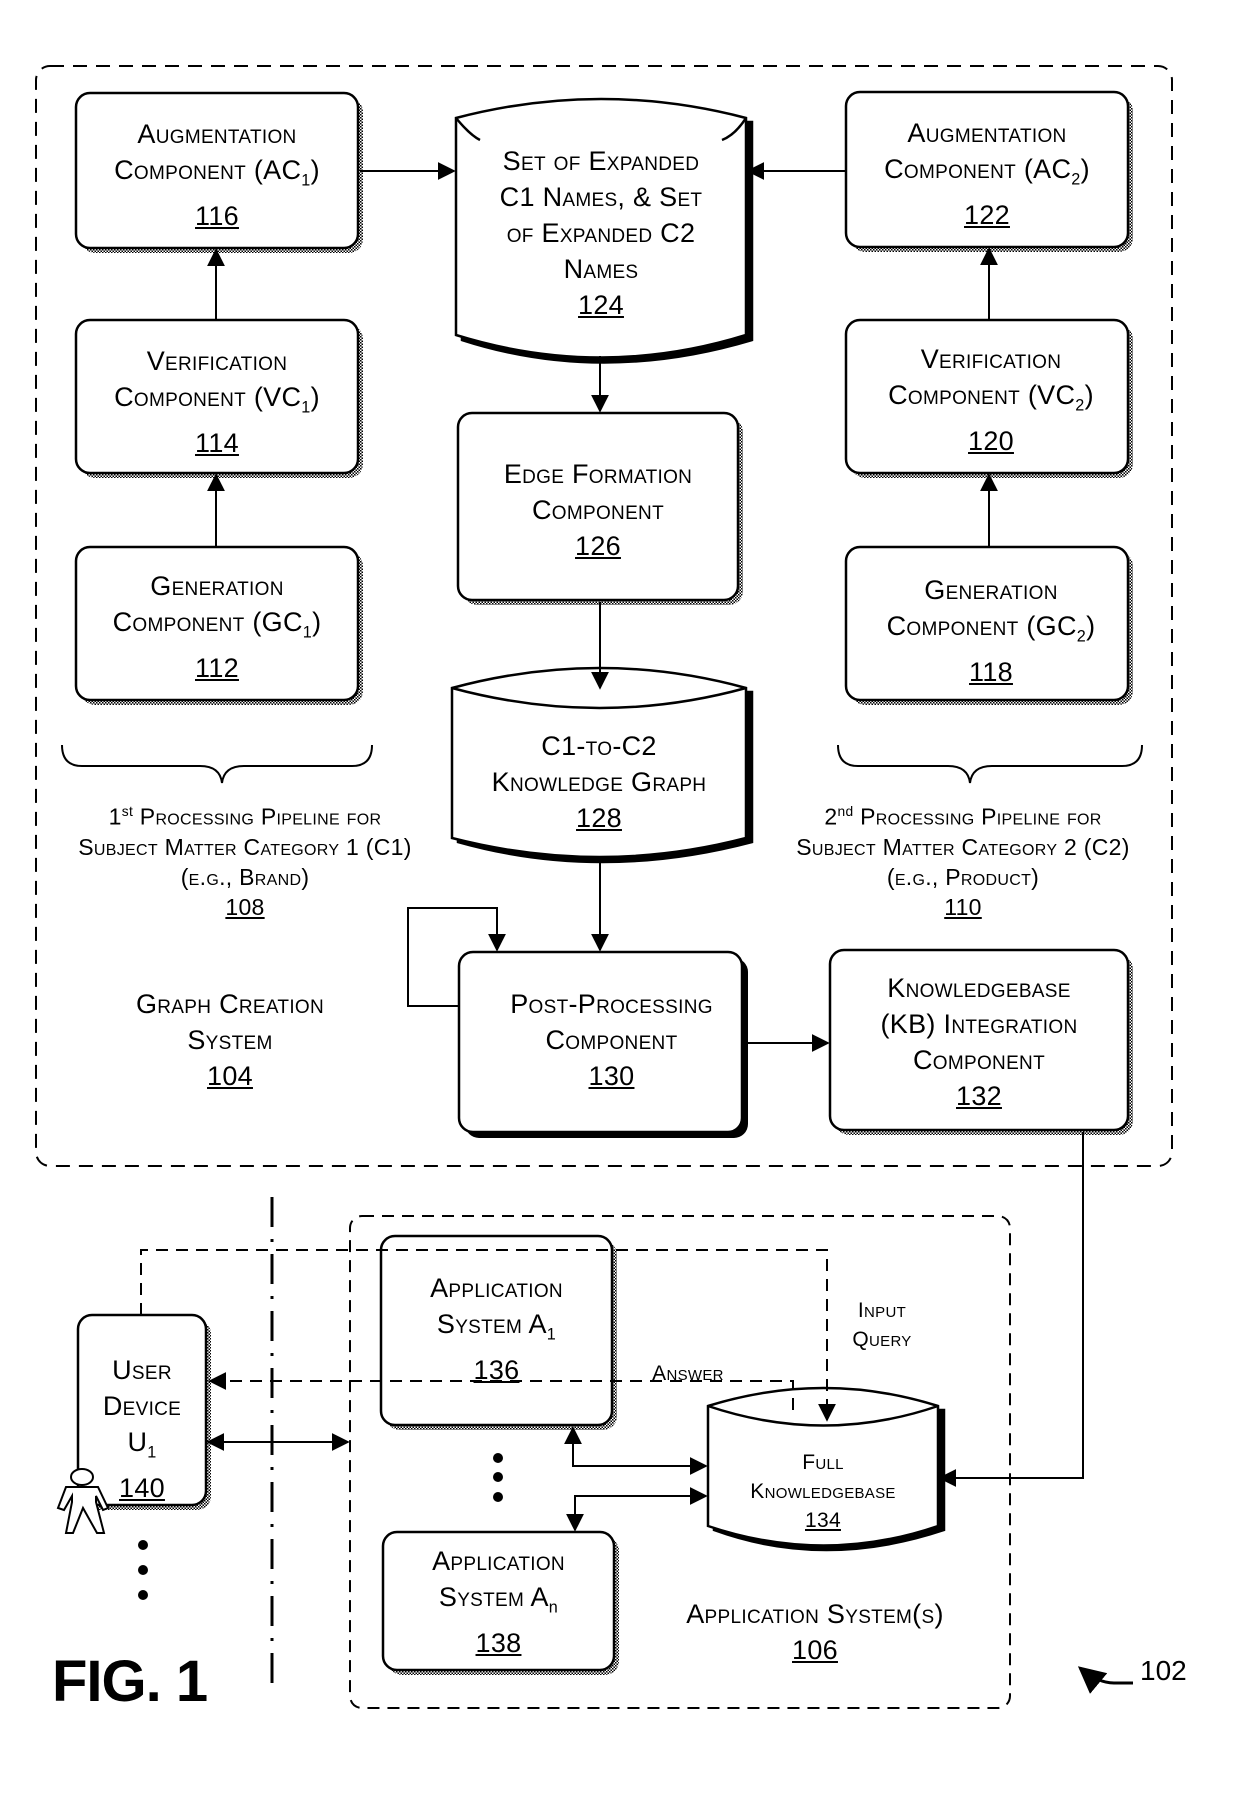 The width and height of the screenshot is (1240, 1799). I want to click on pipeline1-brace, so click(217, 764).